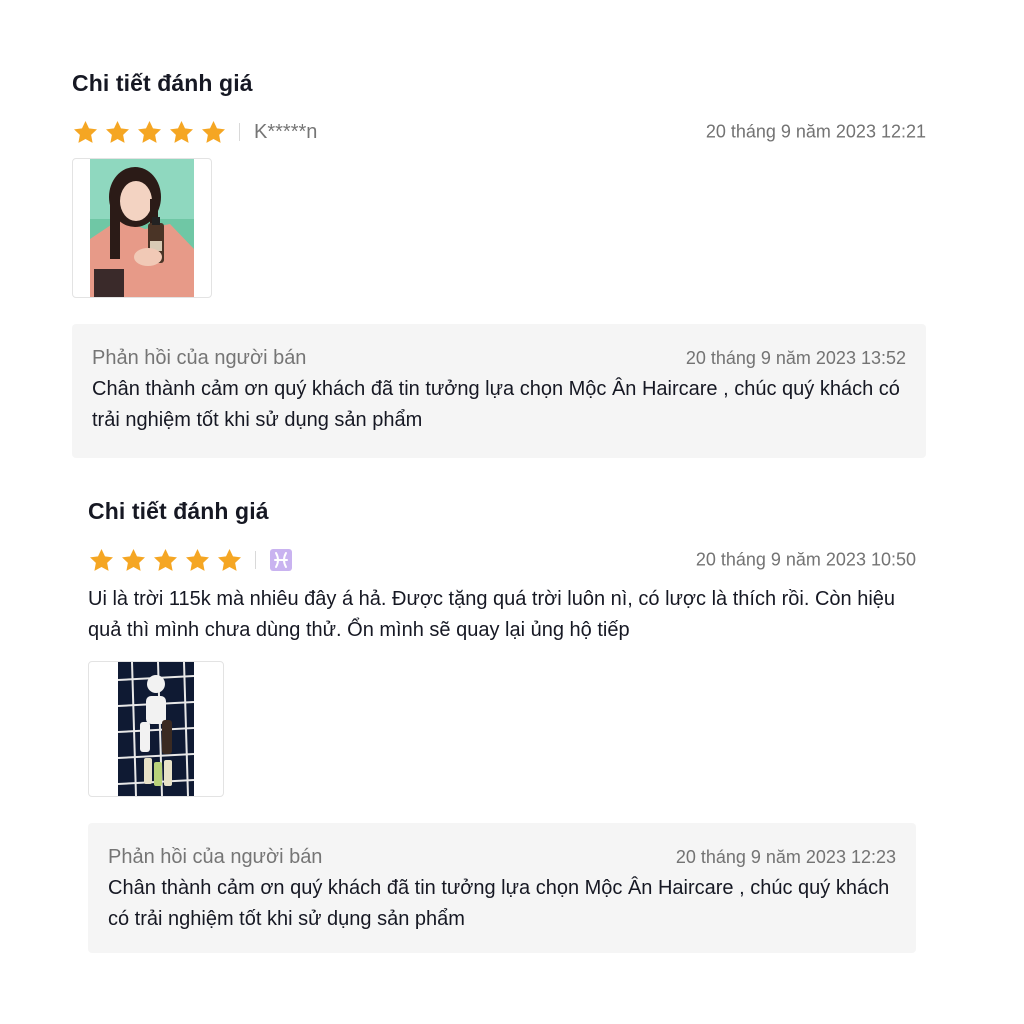 Image resolution: width=1024 pixels, height=1024 pixels. Describe the element at coordinates (281, 560) in the screenshot. I see `pisces-zodiac-icon` at that location.